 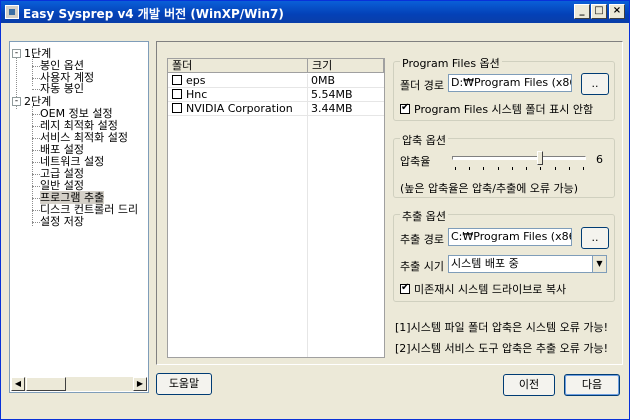 I want to click on extract-browse-button: .., so click(x=595, y=238).